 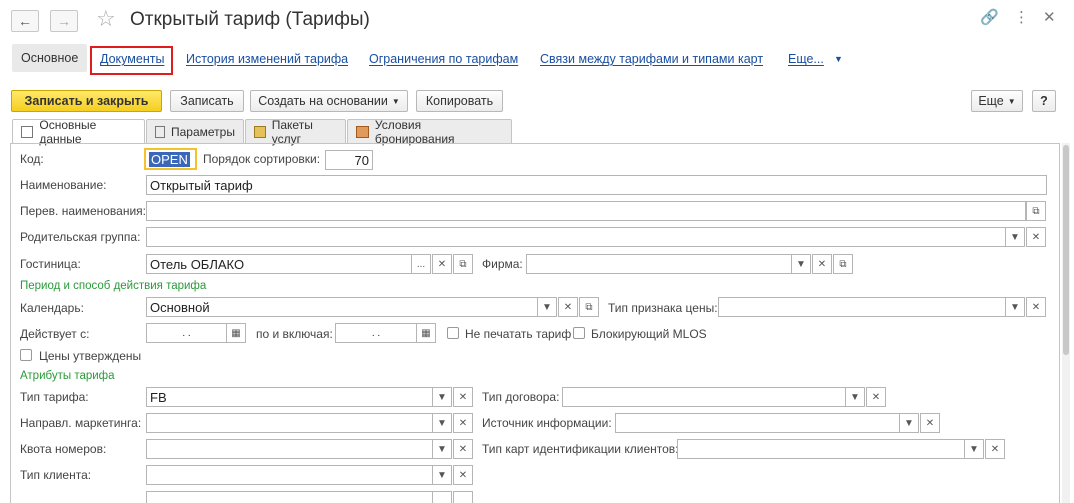 What do you see at coordinates (80, 237) in the screenshot?
I see `parent-label: Родительская группа:` at bounding box center [80, 237].